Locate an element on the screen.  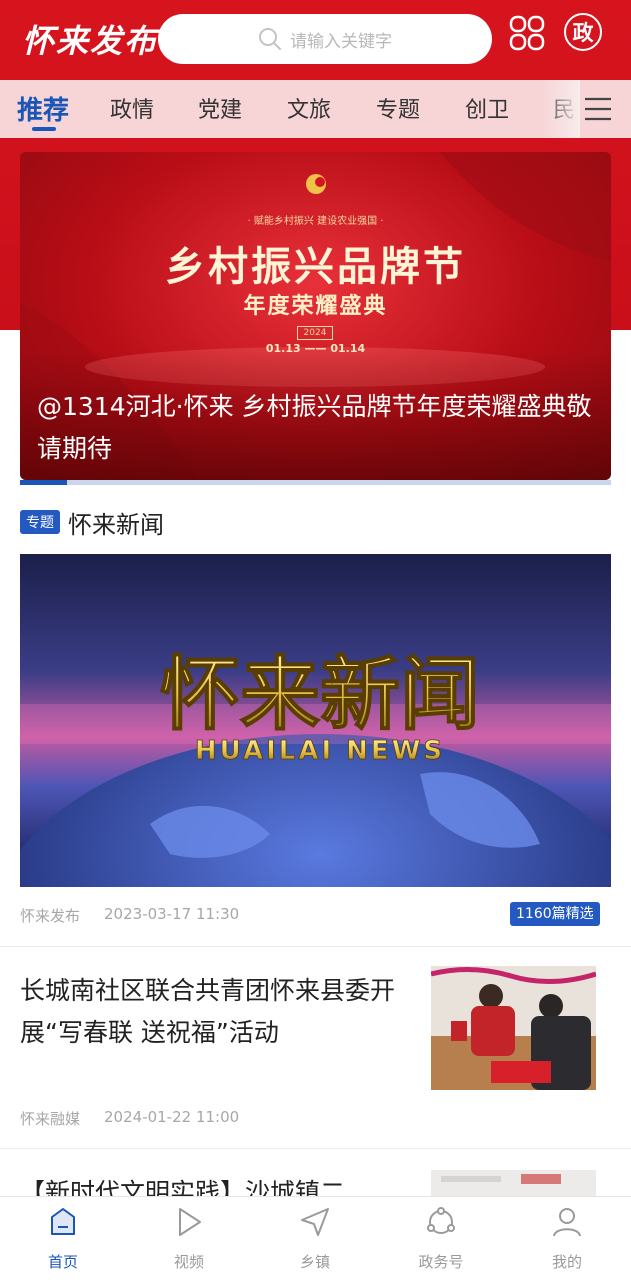
topic-source: 怀来发布 is located at coordinates (50, 916).